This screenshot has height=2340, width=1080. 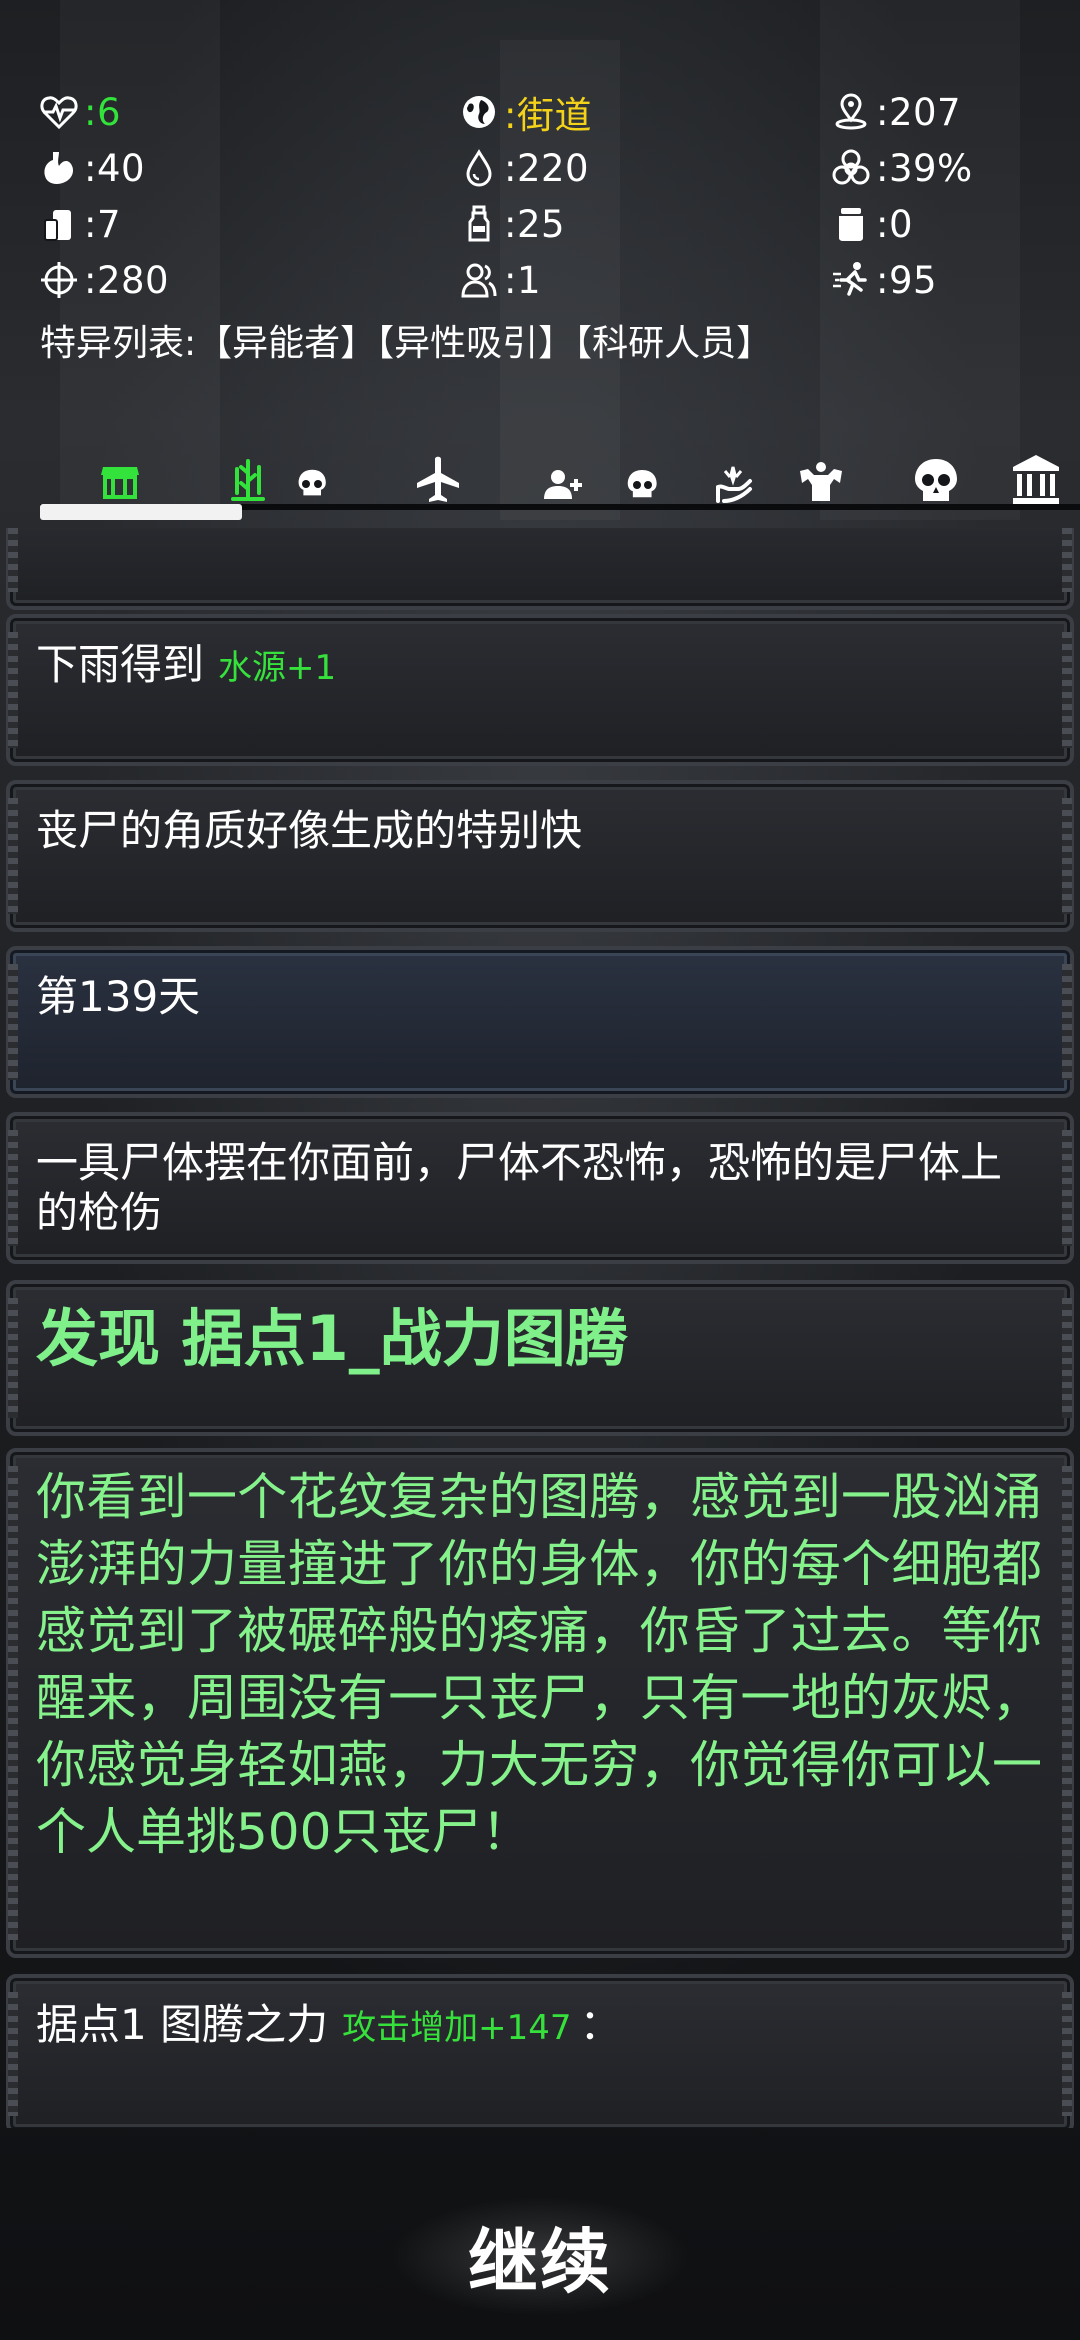 I want to click on running-man-icon, so click(x=851, y=280).